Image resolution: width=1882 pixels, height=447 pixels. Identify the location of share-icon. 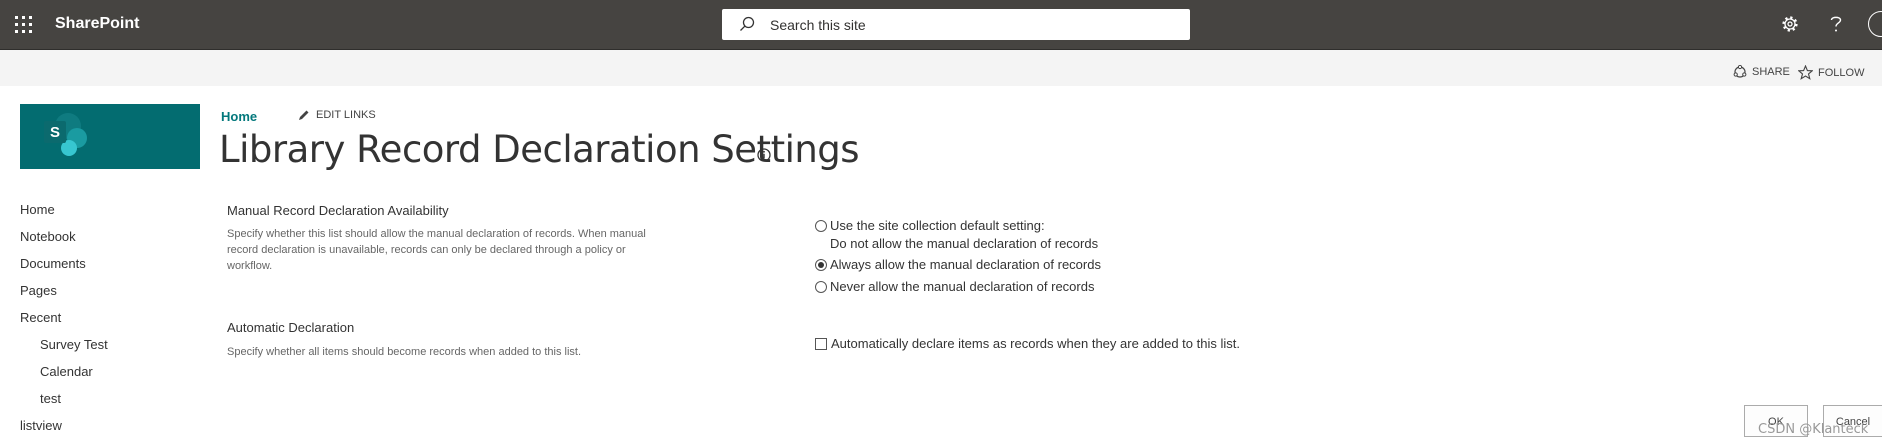
(1740, 71).